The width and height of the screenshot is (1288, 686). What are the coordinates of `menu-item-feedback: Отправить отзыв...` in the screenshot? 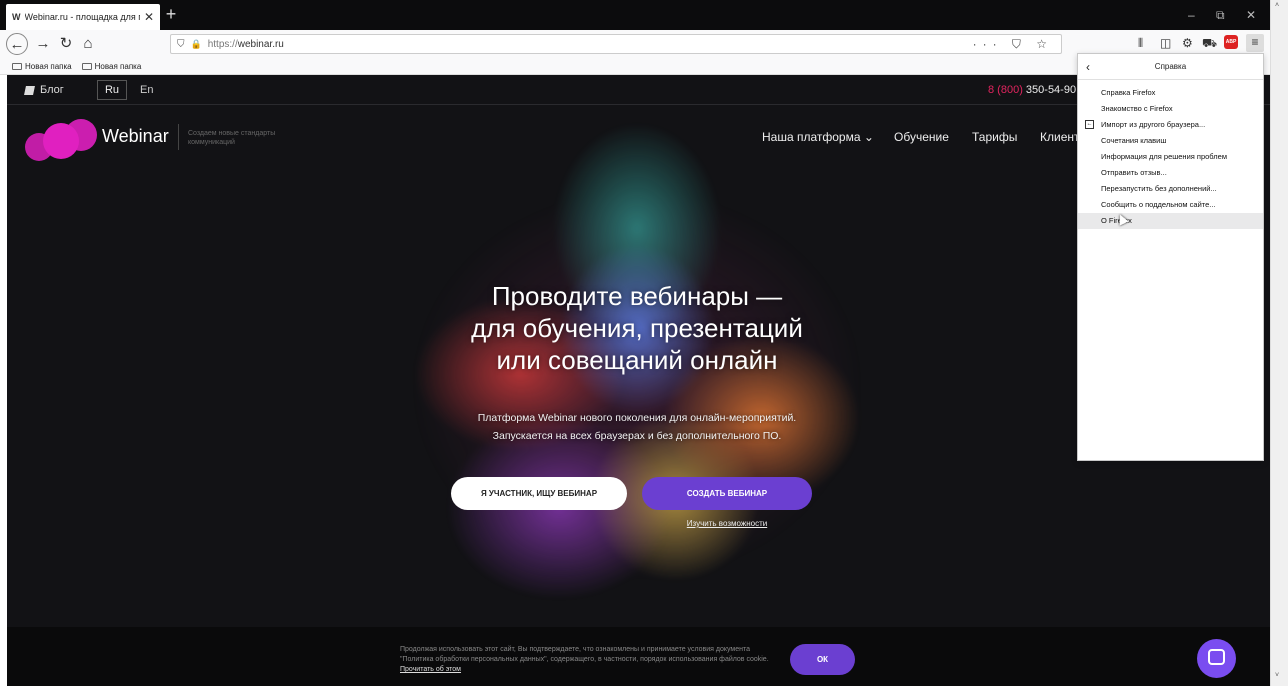 It's located at (1170, 173).